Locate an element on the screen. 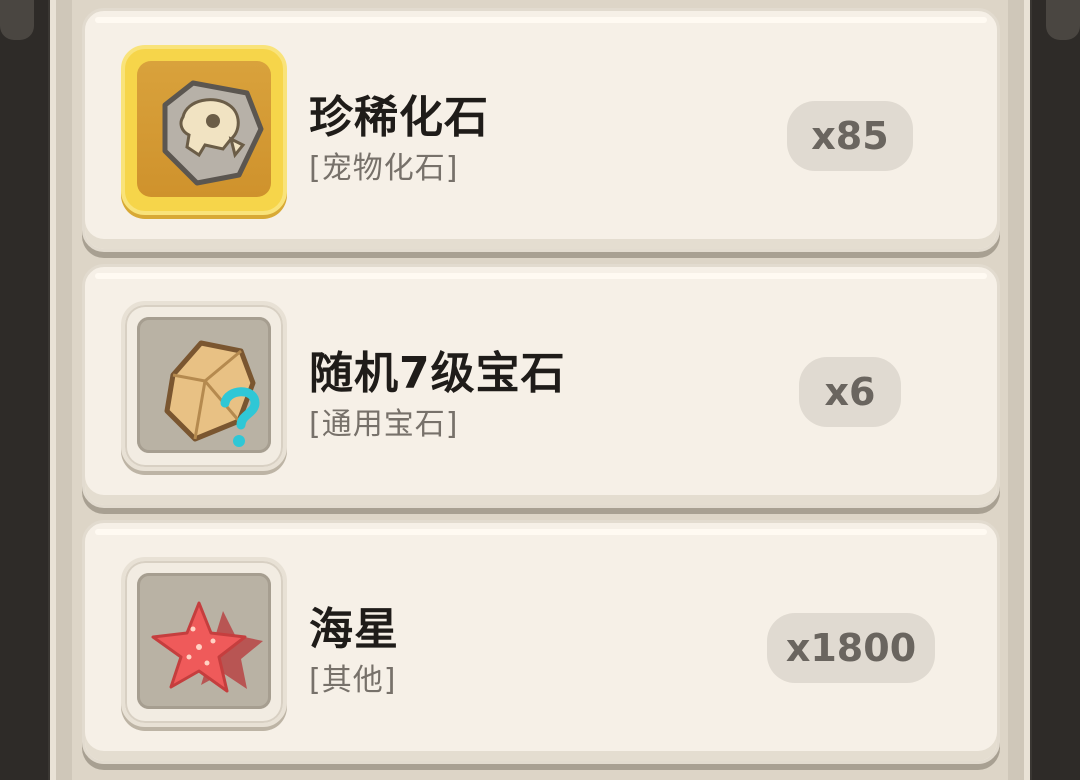  gem-question-icon is located at coordinates (212, 393).